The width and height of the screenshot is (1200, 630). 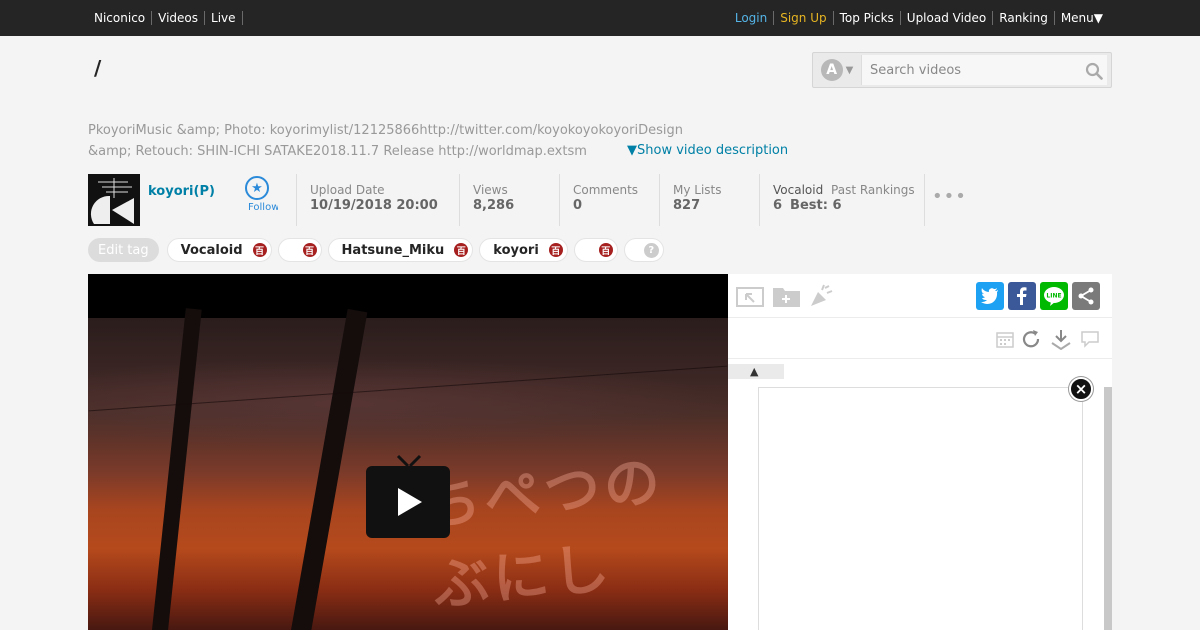 I want to click on comment-toggle-icon, so click(x=1090, y=339).